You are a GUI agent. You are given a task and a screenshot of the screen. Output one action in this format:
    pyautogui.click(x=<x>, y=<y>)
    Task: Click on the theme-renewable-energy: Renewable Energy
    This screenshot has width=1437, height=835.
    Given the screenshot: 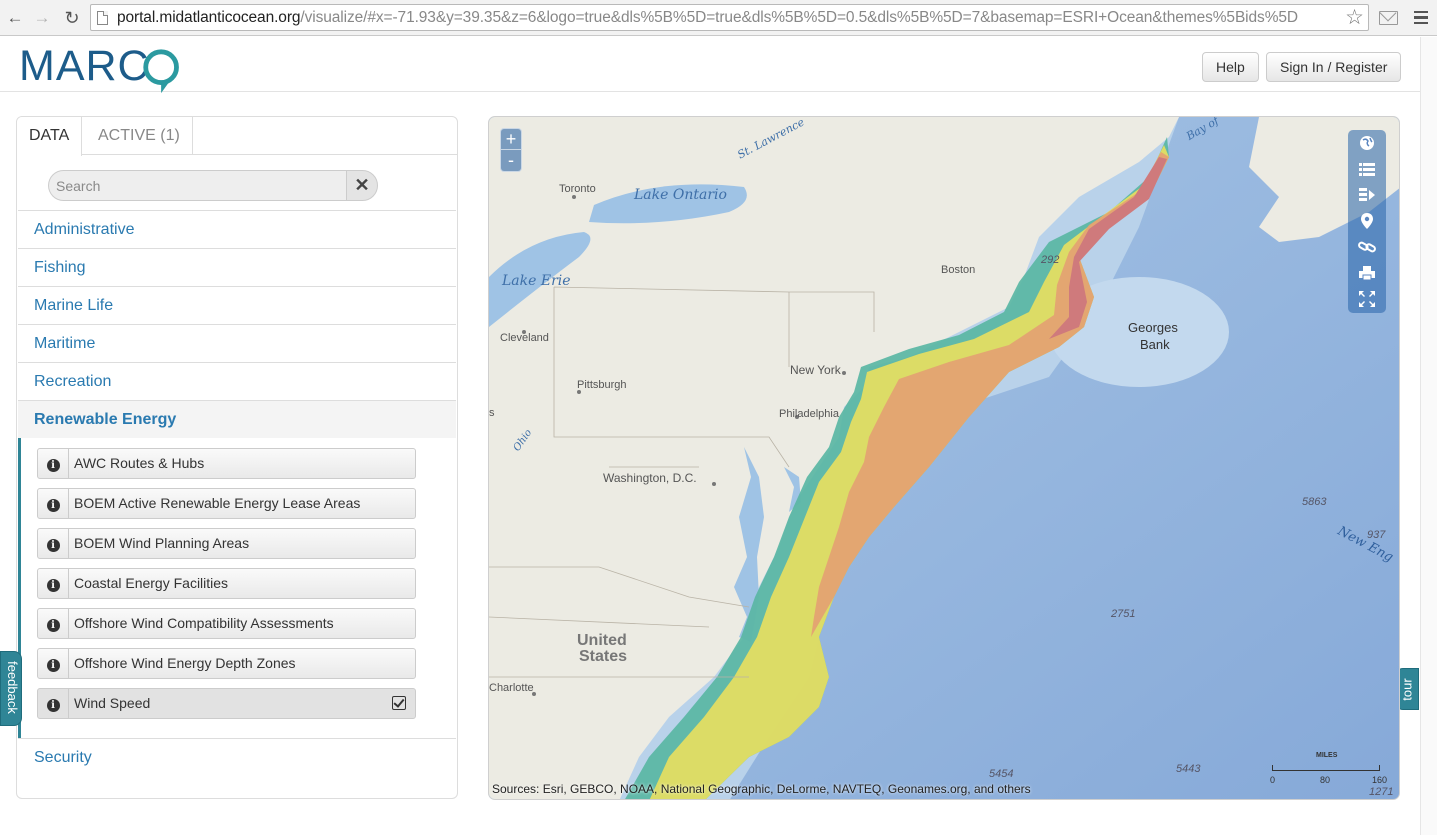 What is the action you would take?
    pyautogui.click(x=237, y=419)
    